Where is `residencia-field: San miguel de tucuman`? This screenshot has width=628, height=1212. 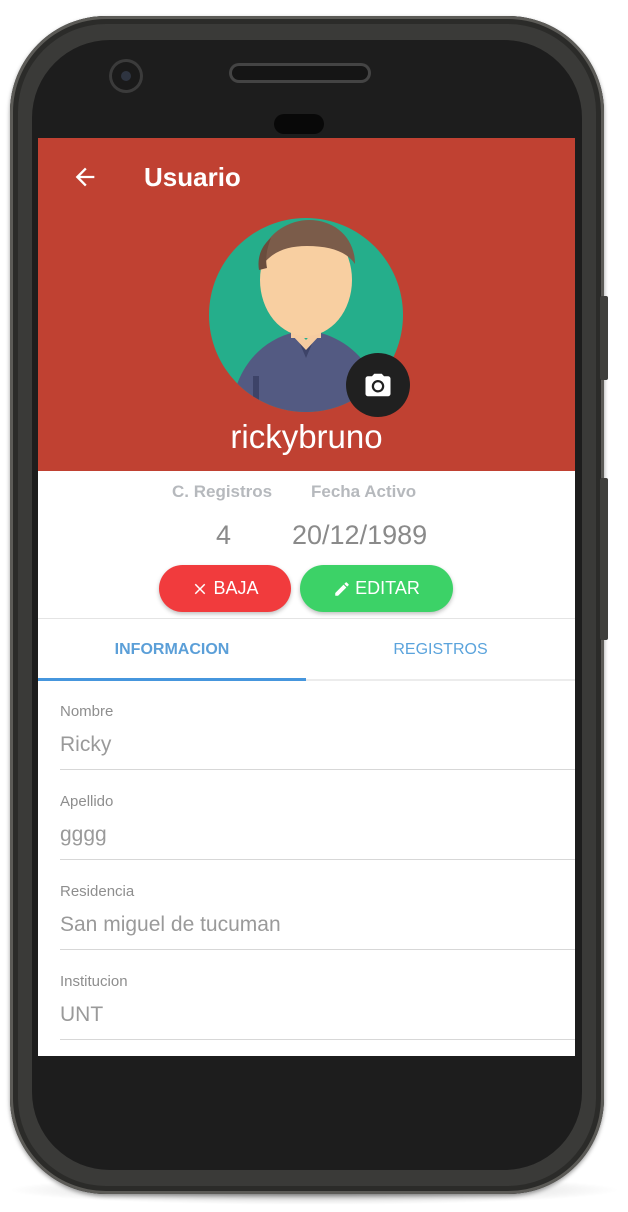 residencia-field: San miguel de tucuman is located at coordinates (310, 925).